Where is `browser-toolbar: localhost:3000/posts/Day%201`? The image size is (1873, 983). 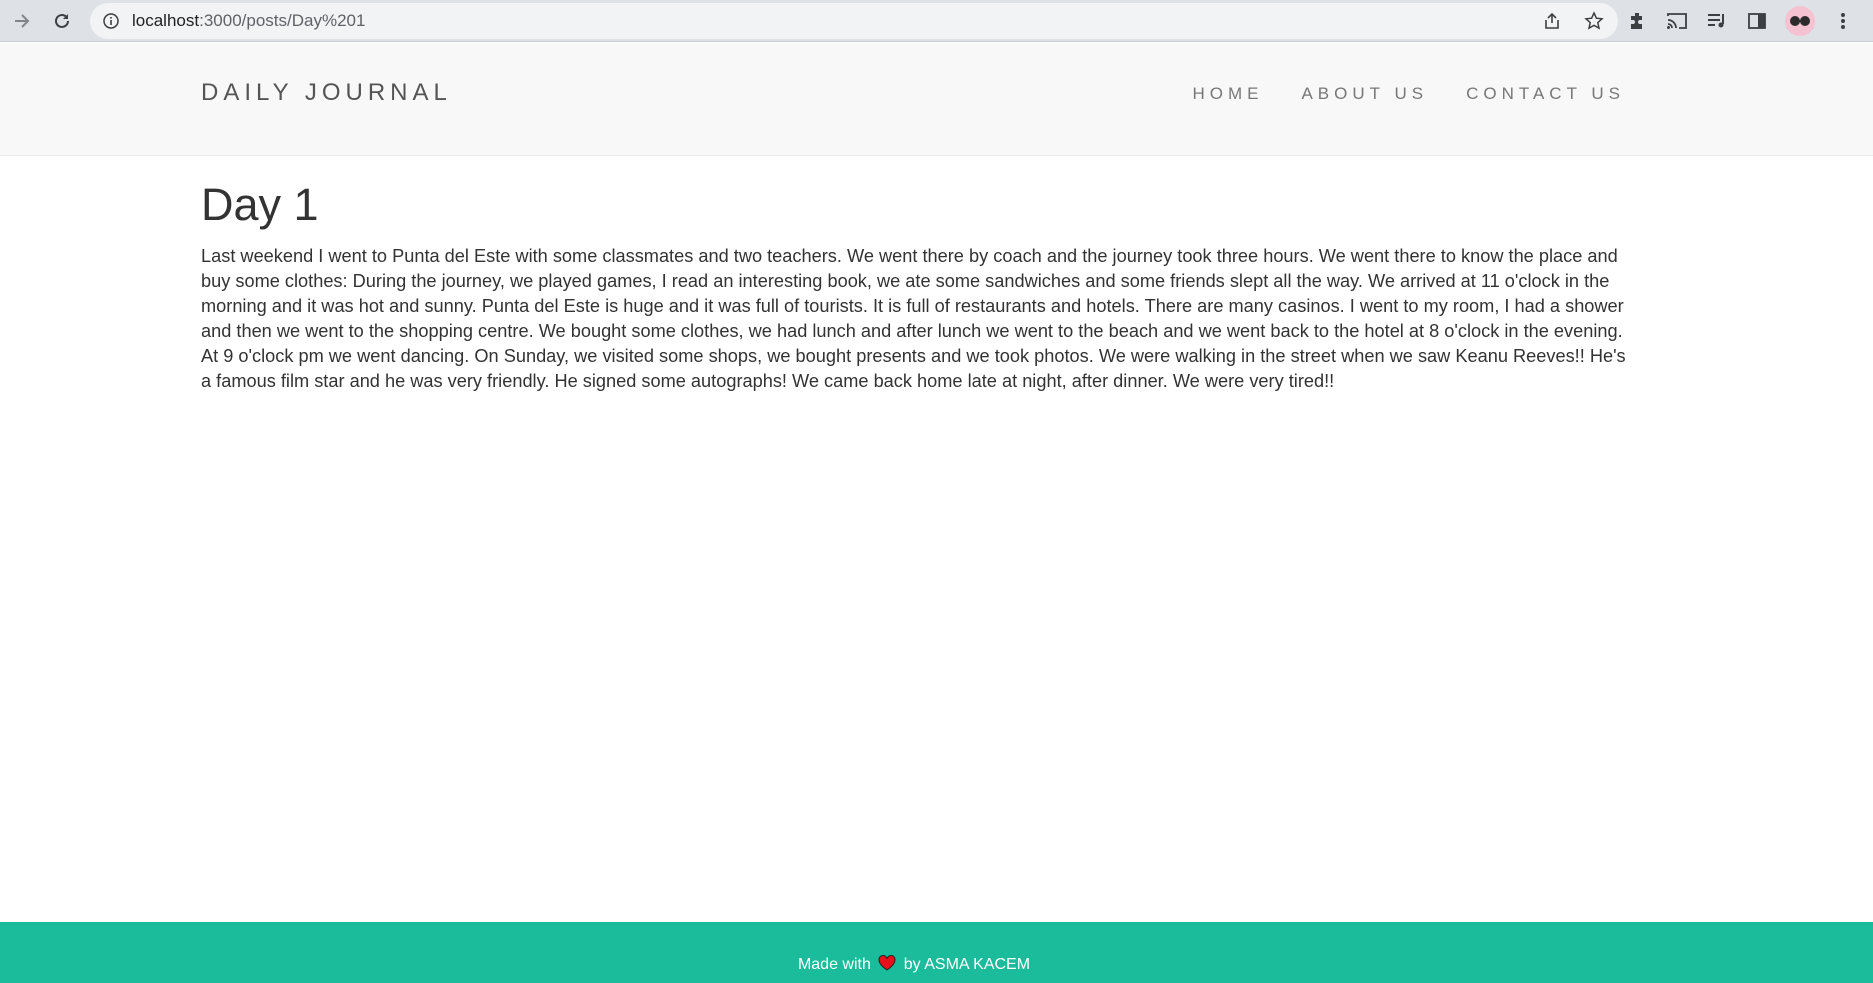 browser-toolbar: localhost:3000/posts/Day%201 is located at coordinates (936, 21).